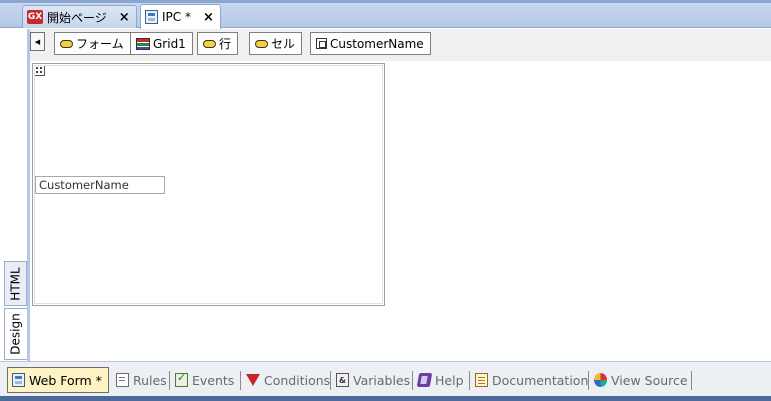  What do you see at coordinates (225, 44) in the screenshot?
I see `crumb-row-label: 行` at bounding box center [225, 44].